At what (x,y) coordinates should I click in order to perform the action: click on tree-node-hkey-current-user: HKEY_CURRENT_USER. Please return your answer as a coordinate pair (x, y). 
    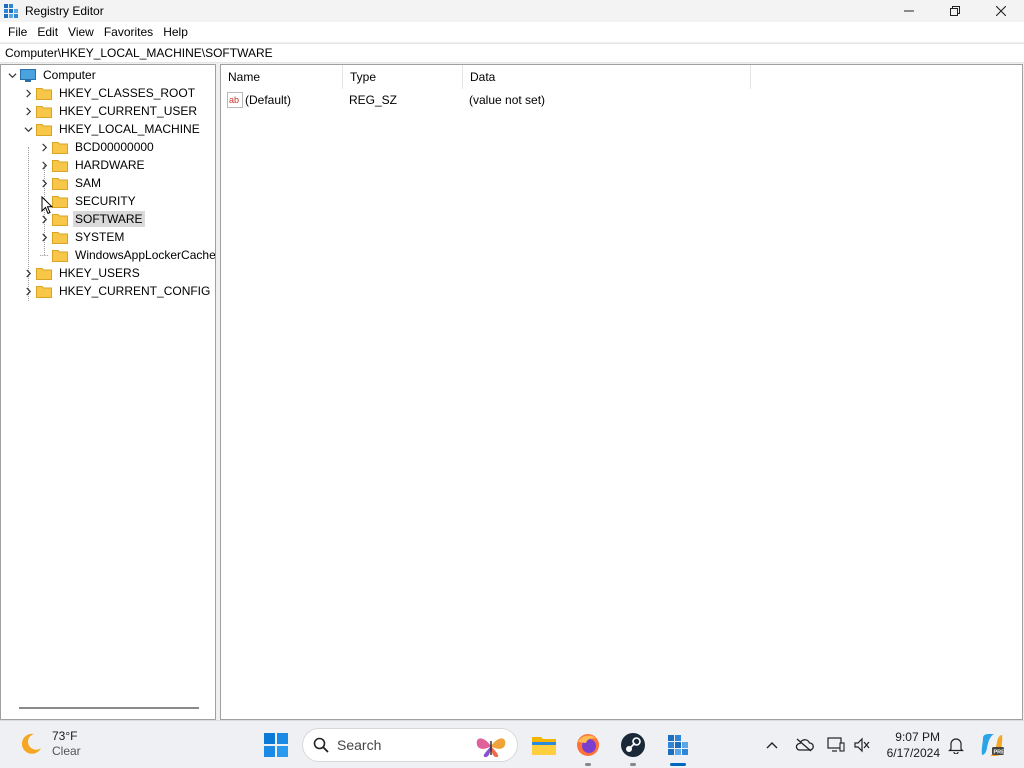
    Looking at the image, I should click on (110, 111).